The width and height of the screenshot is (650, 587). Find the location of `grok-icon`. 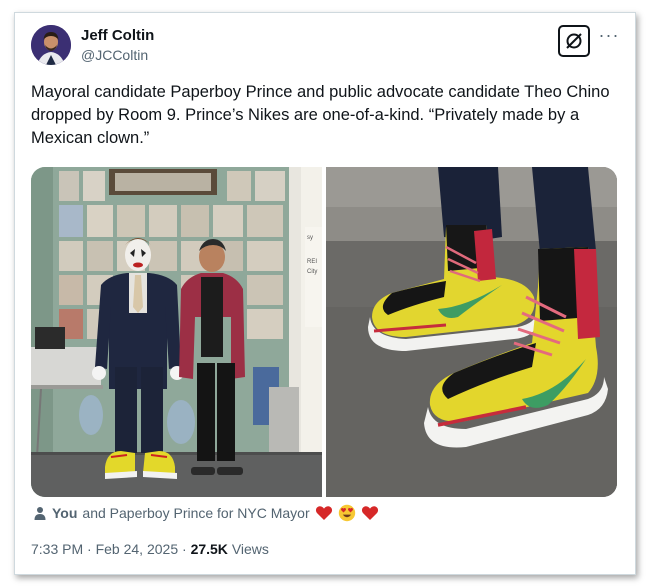

grok-icon is located at coordinates (574, 41).